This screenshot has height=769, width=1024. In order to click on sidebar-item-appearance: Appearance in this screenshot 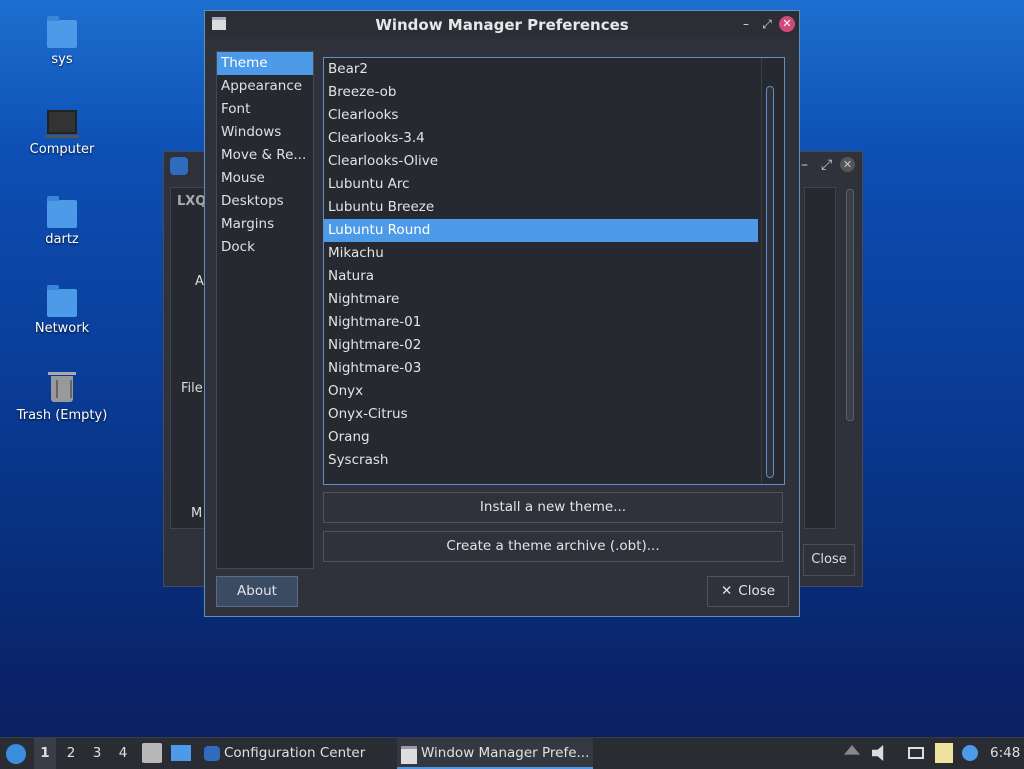, I will do `click(265, 86)`.